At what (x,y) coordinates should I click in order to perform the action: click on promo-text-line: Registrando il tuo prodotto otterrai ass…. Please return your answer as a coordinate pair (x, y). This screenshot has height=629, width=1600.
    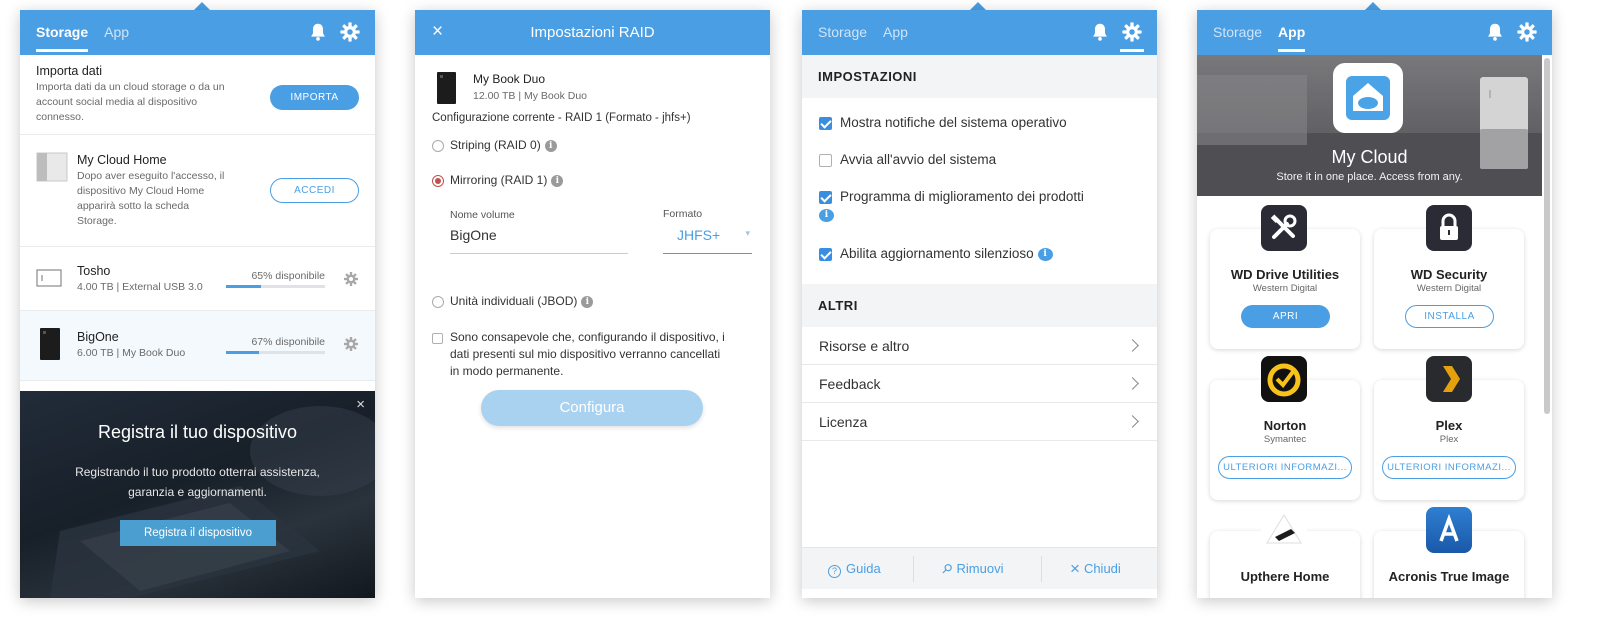
    Looking at the image, I should click on (197, 472).